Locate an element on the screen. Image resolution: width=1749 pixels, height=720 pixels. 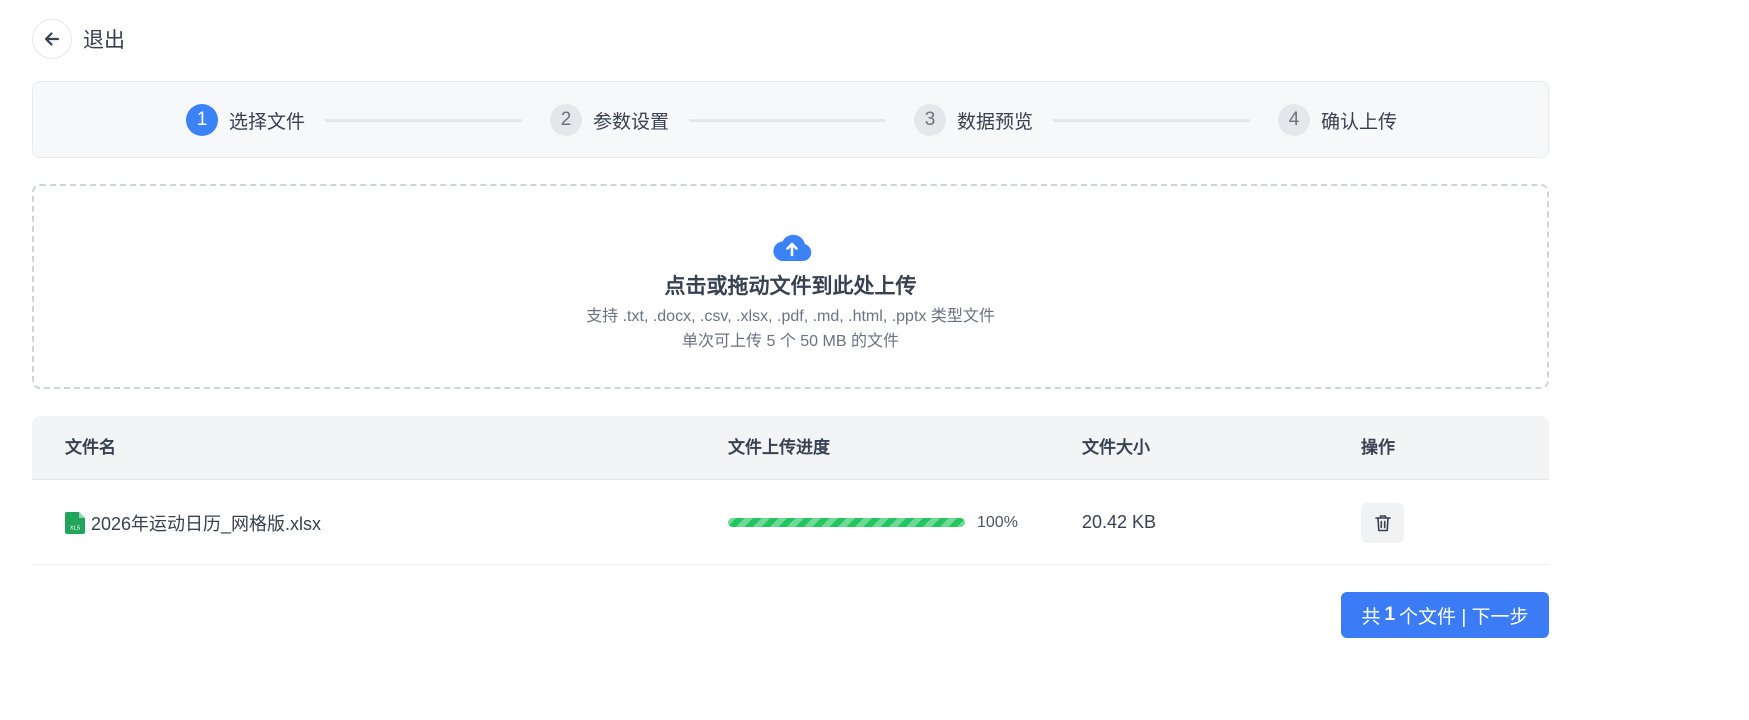
delete-file-button is located at coordinates (1382, 522).